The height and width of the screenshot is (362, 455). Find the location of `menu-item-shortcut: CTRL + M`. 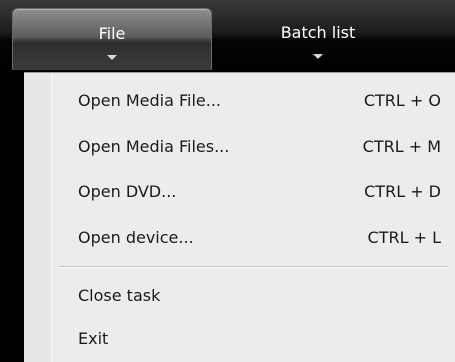

menu-item-shortcut: CTRL + M is located at coordinates (401, 146).